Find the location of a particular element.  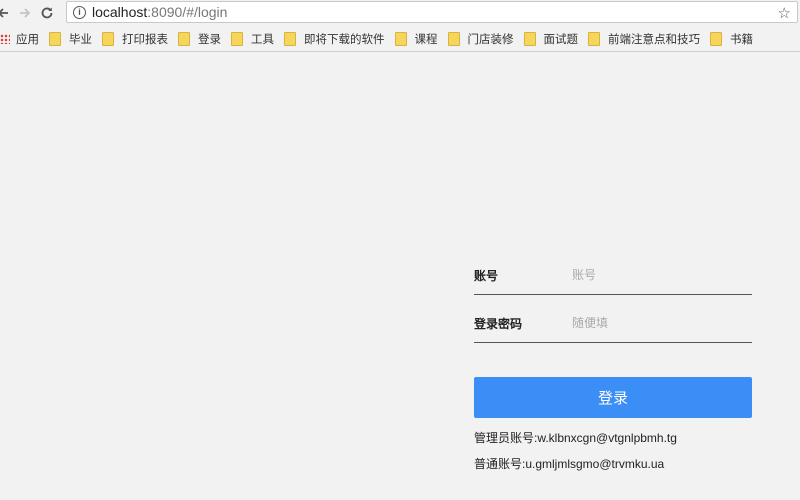

bookmark-apps: 应用 is located at coordinates (19, 39).